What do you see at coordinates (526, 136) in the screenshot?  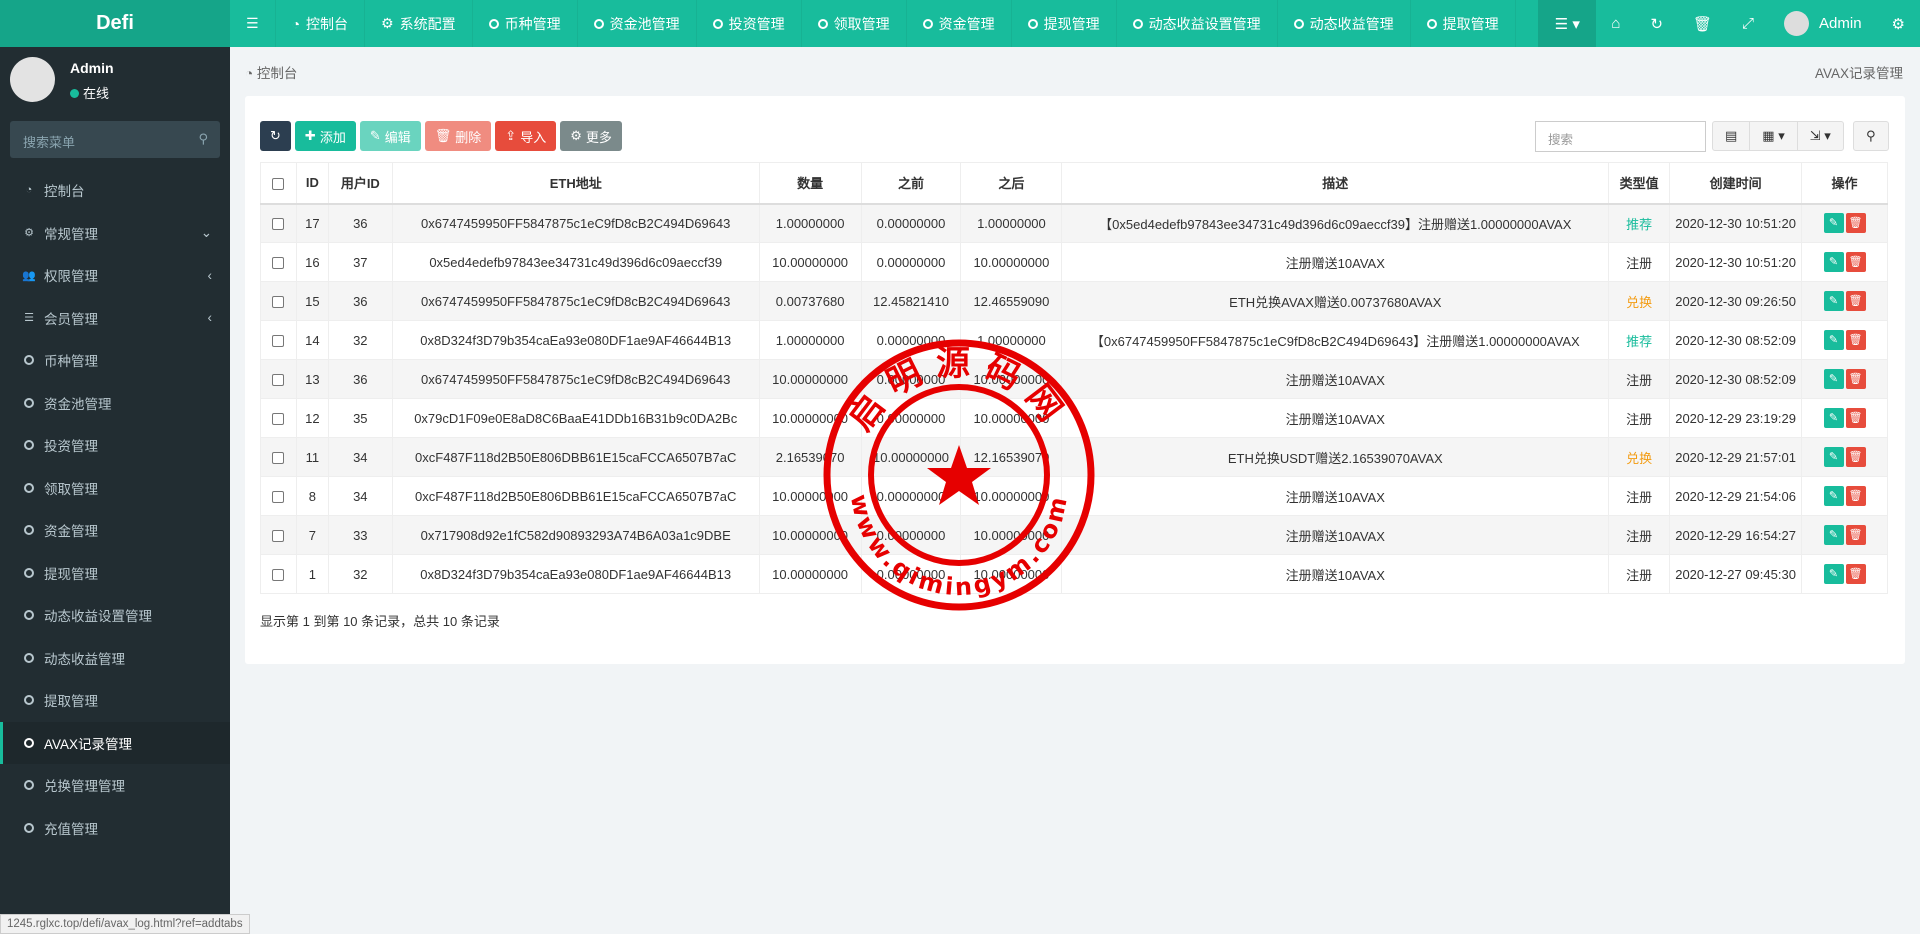 I see `import-button: ⇪ 导入` at bounding box center [526, 136].